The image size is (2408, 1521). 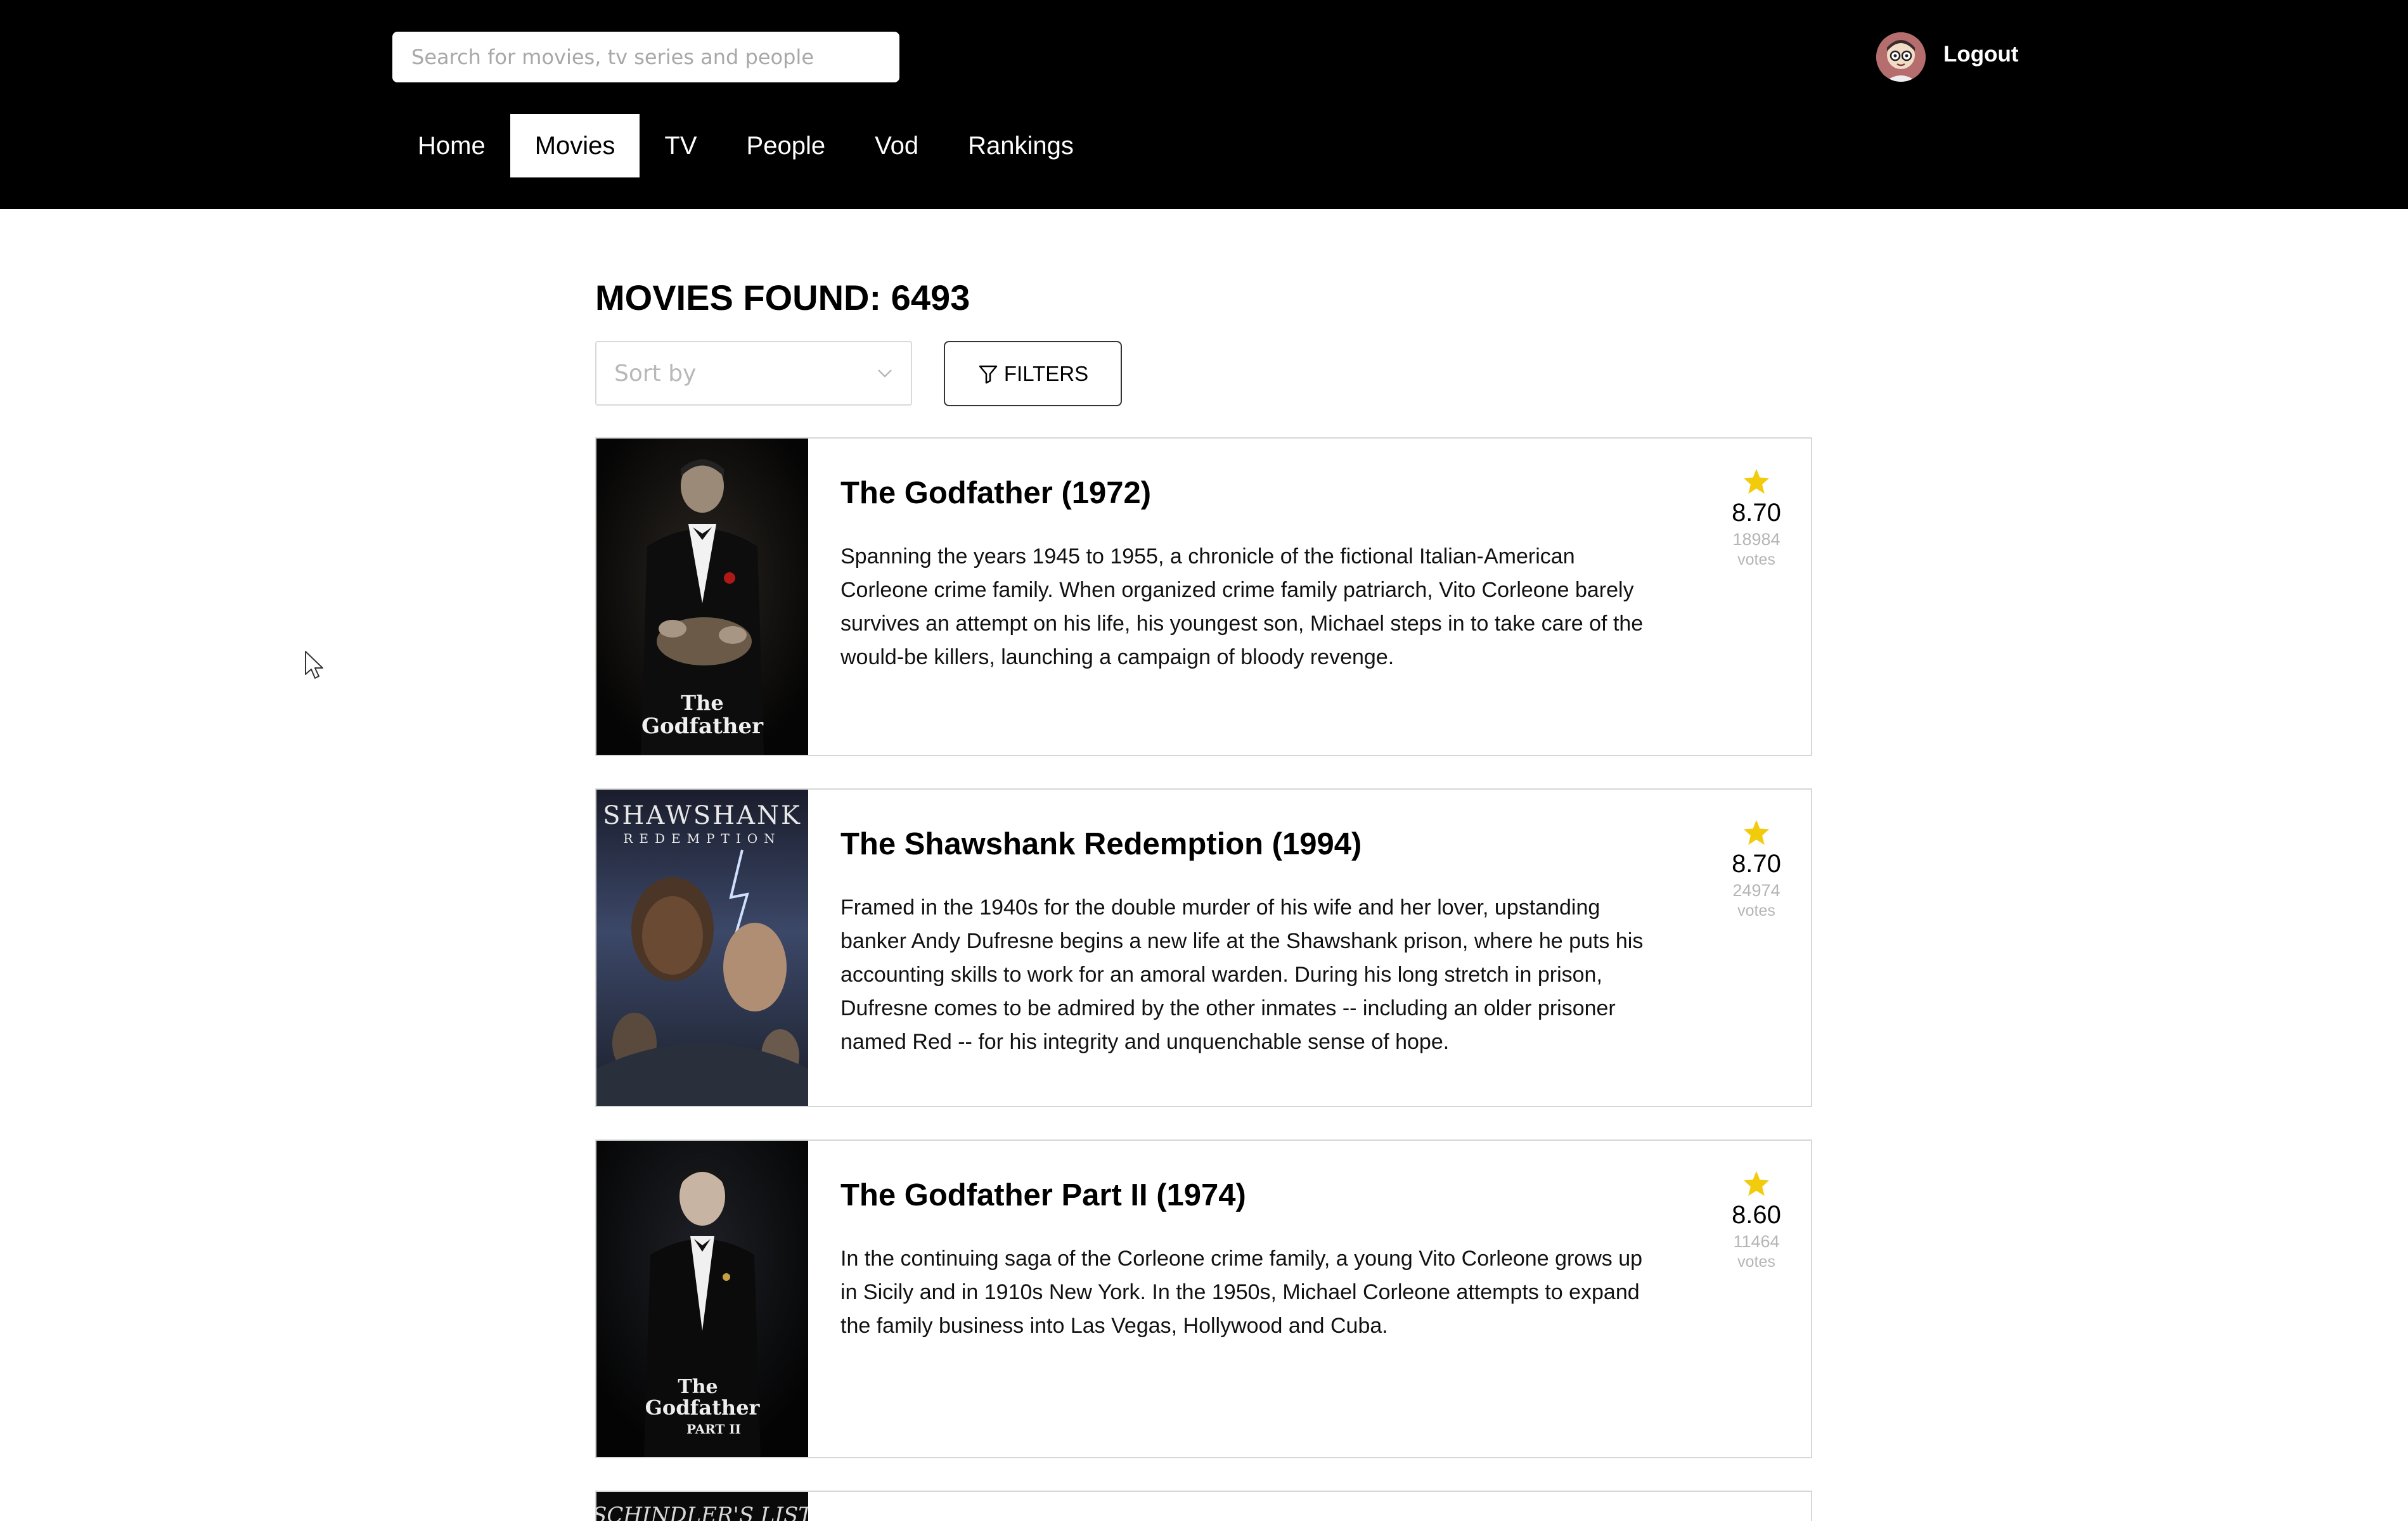 What do you see at coordinates (702, 816) in the screenshot?
I see `poster-title-text: SHAWSHANK` at bounding box center [702, 816].